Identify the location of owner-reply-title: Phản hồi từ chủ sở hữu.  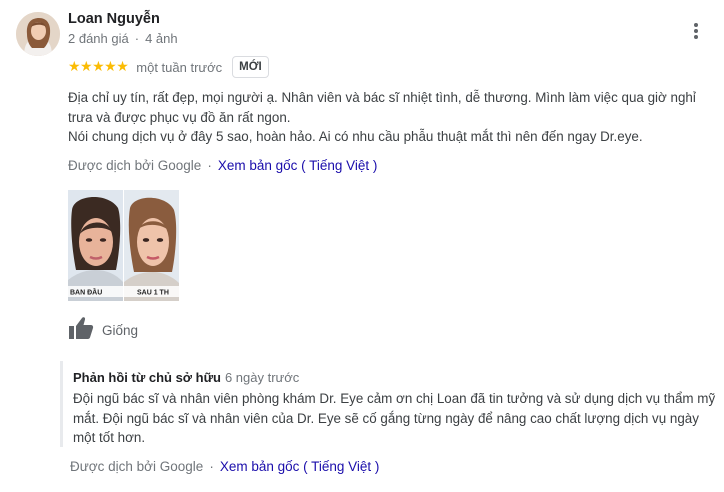
(147, 377).